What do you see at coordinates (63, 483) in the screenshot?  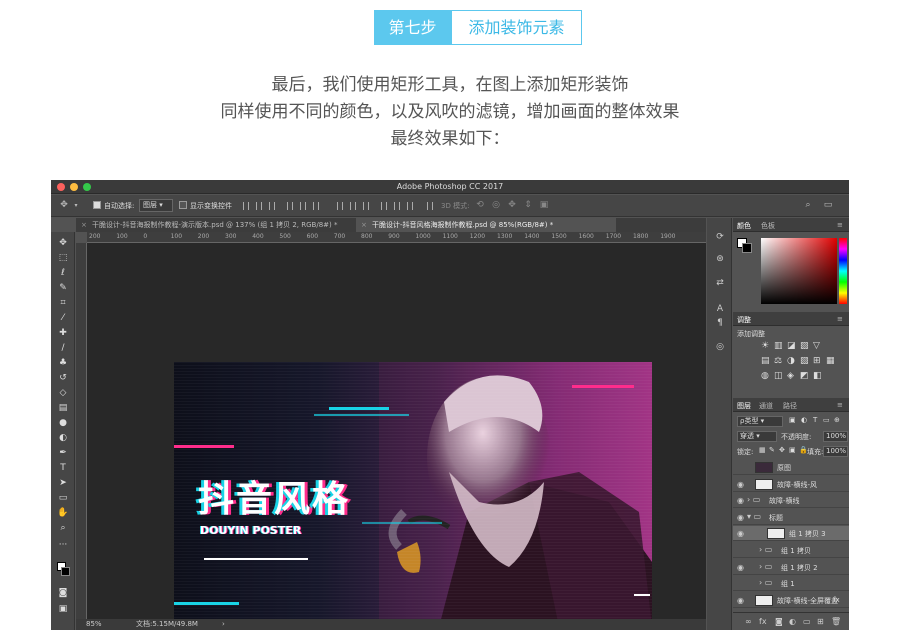 I see `path-select-tool-icon: ➤` at bounding box center [63, 483].